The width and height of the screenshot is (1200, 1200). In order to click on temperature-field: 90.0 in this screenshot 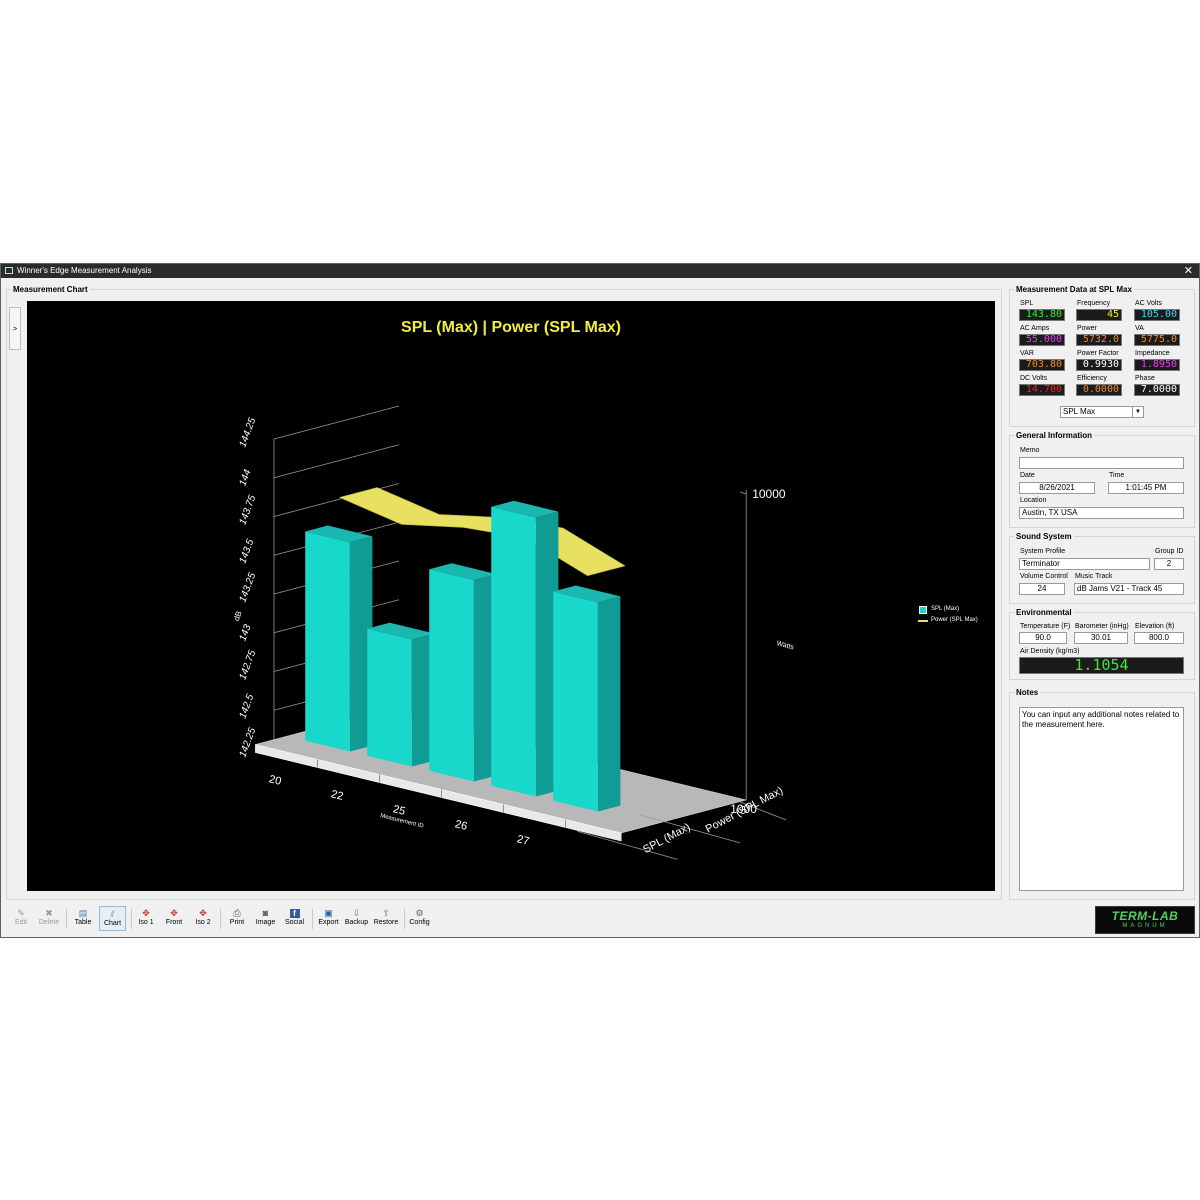, I will do `click(1043, 638)`.